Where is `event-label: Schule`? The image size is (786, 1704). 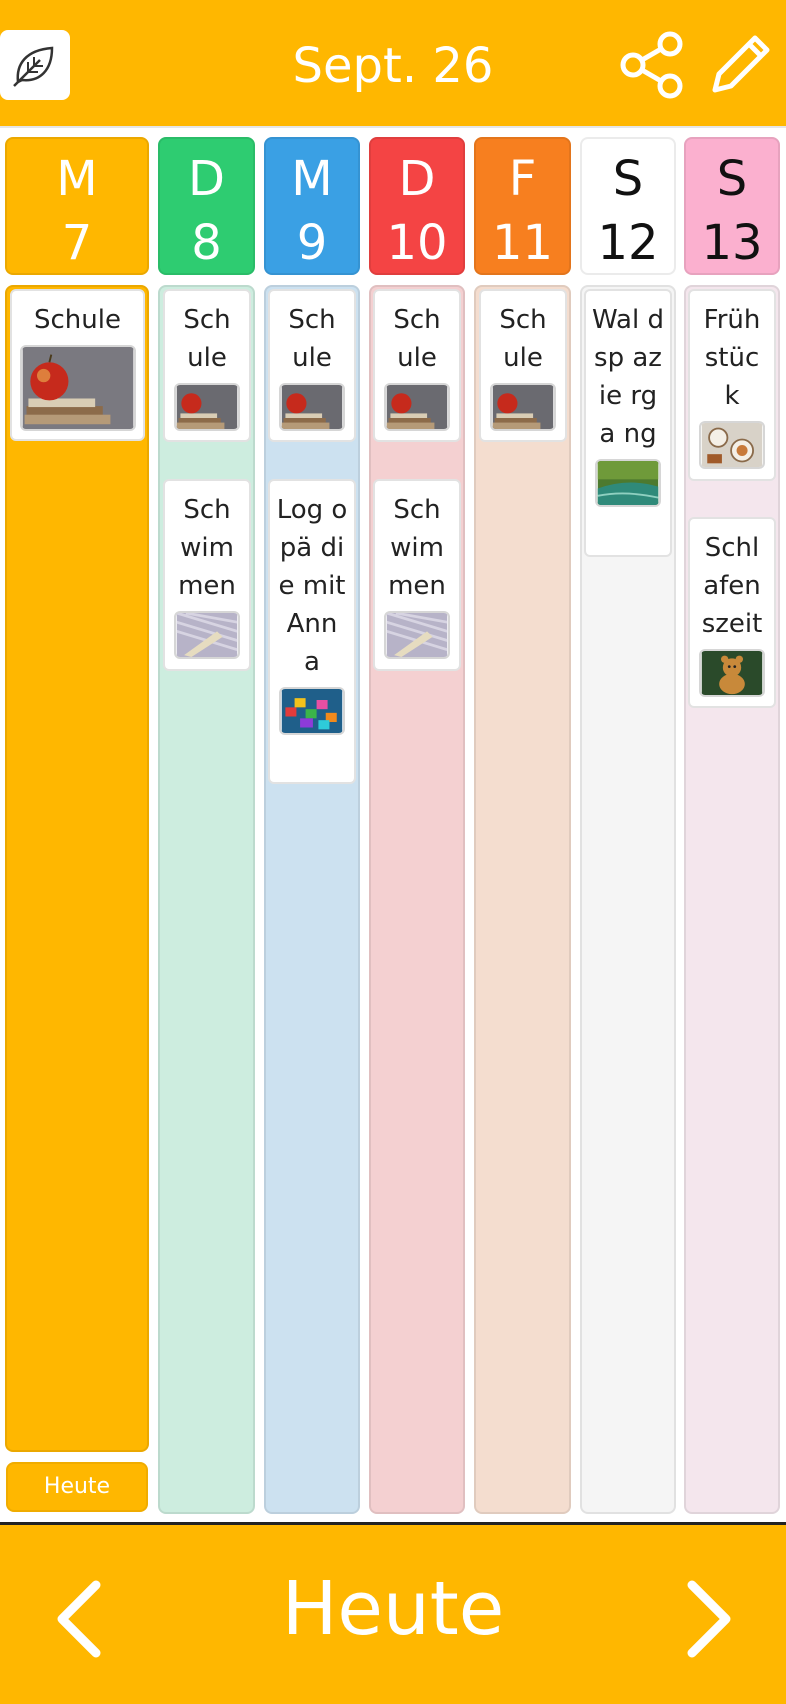
event-label: Schule is located at coordinates (77, 320).